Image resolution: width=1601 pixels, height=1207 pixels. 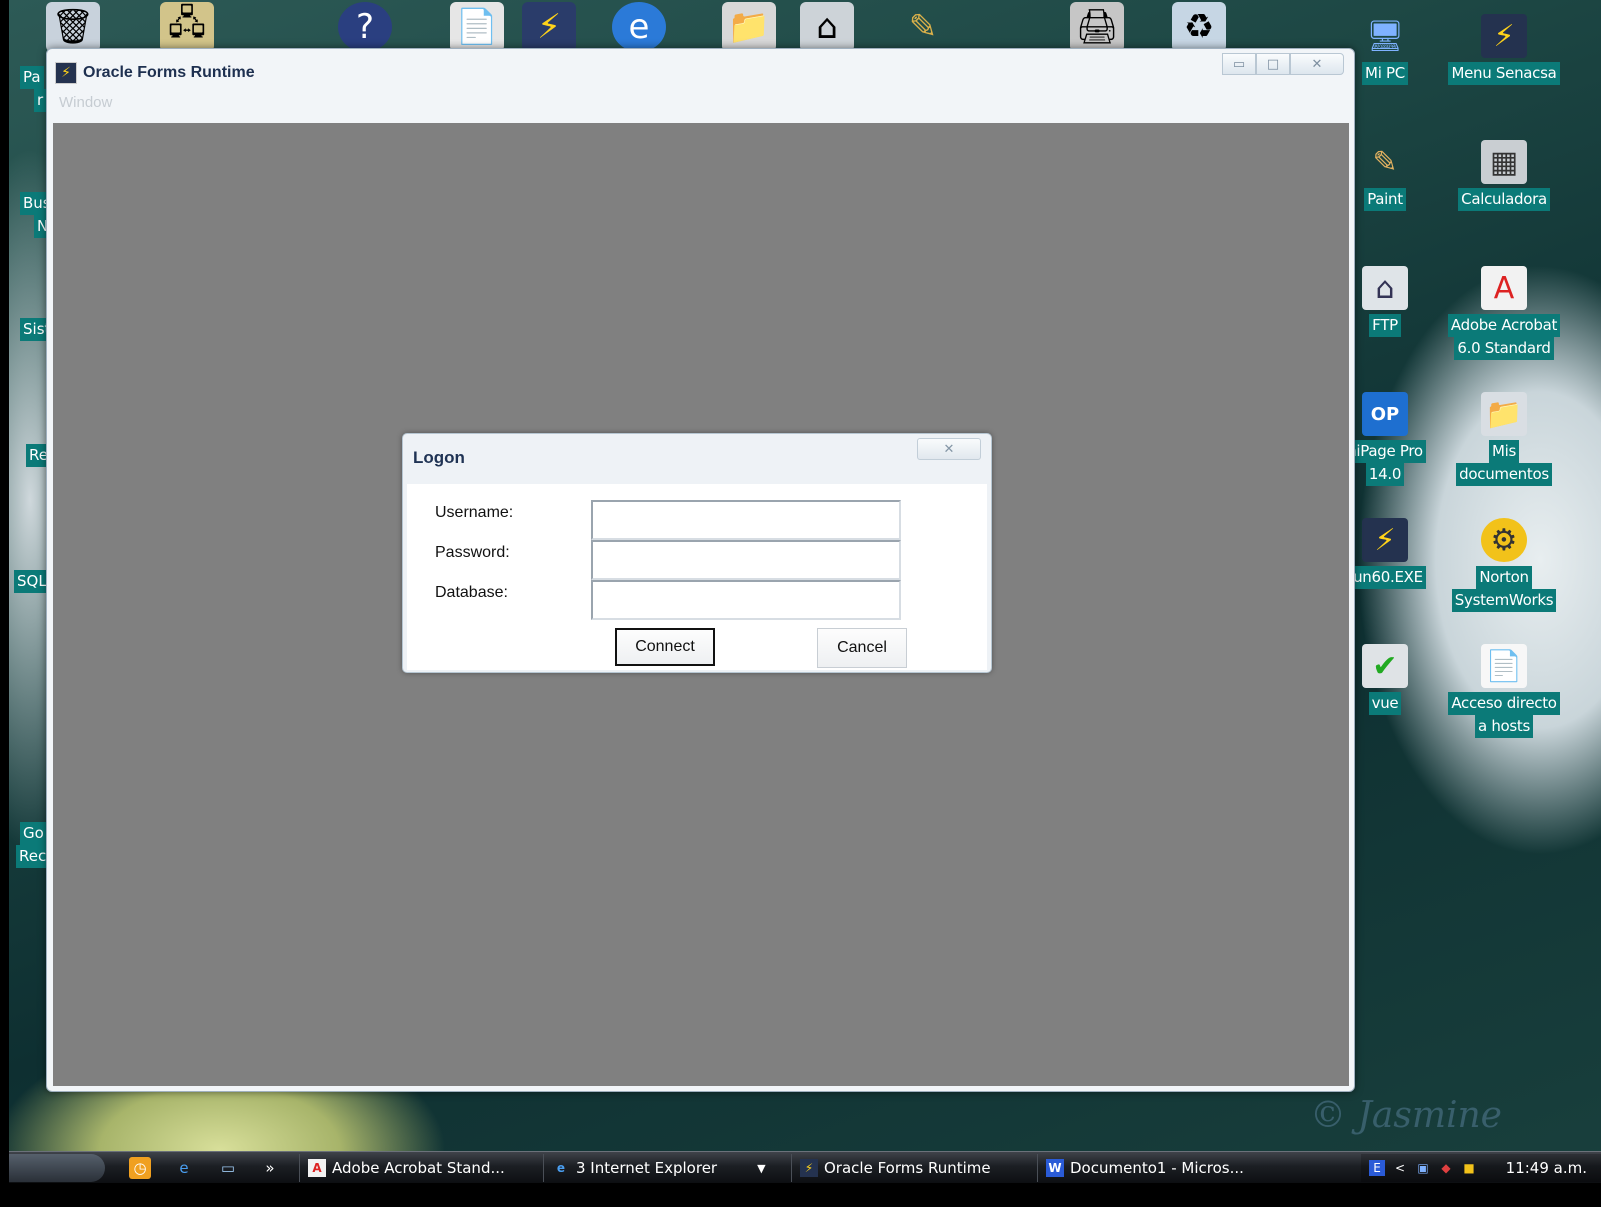 What do you see at coordinates (33, 856) in the screenshot?
I see `desktop-label-left: Rec` at bounding box center [33, 856].